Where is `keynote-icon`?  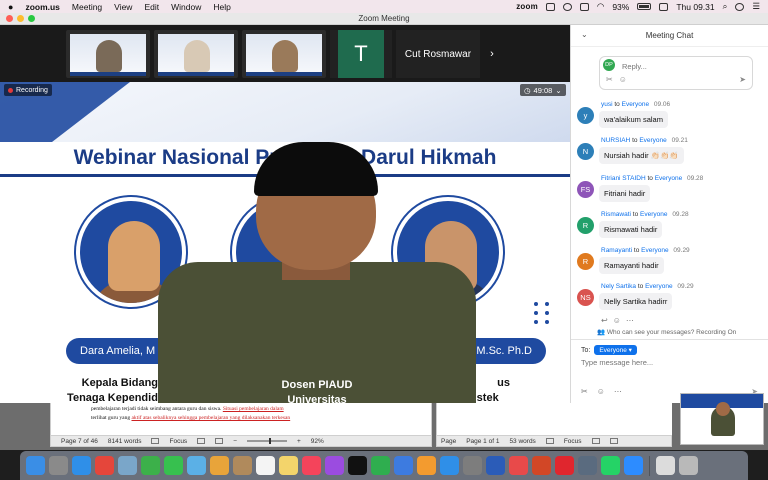
keynote-icon is located at coordinates (403, 465).